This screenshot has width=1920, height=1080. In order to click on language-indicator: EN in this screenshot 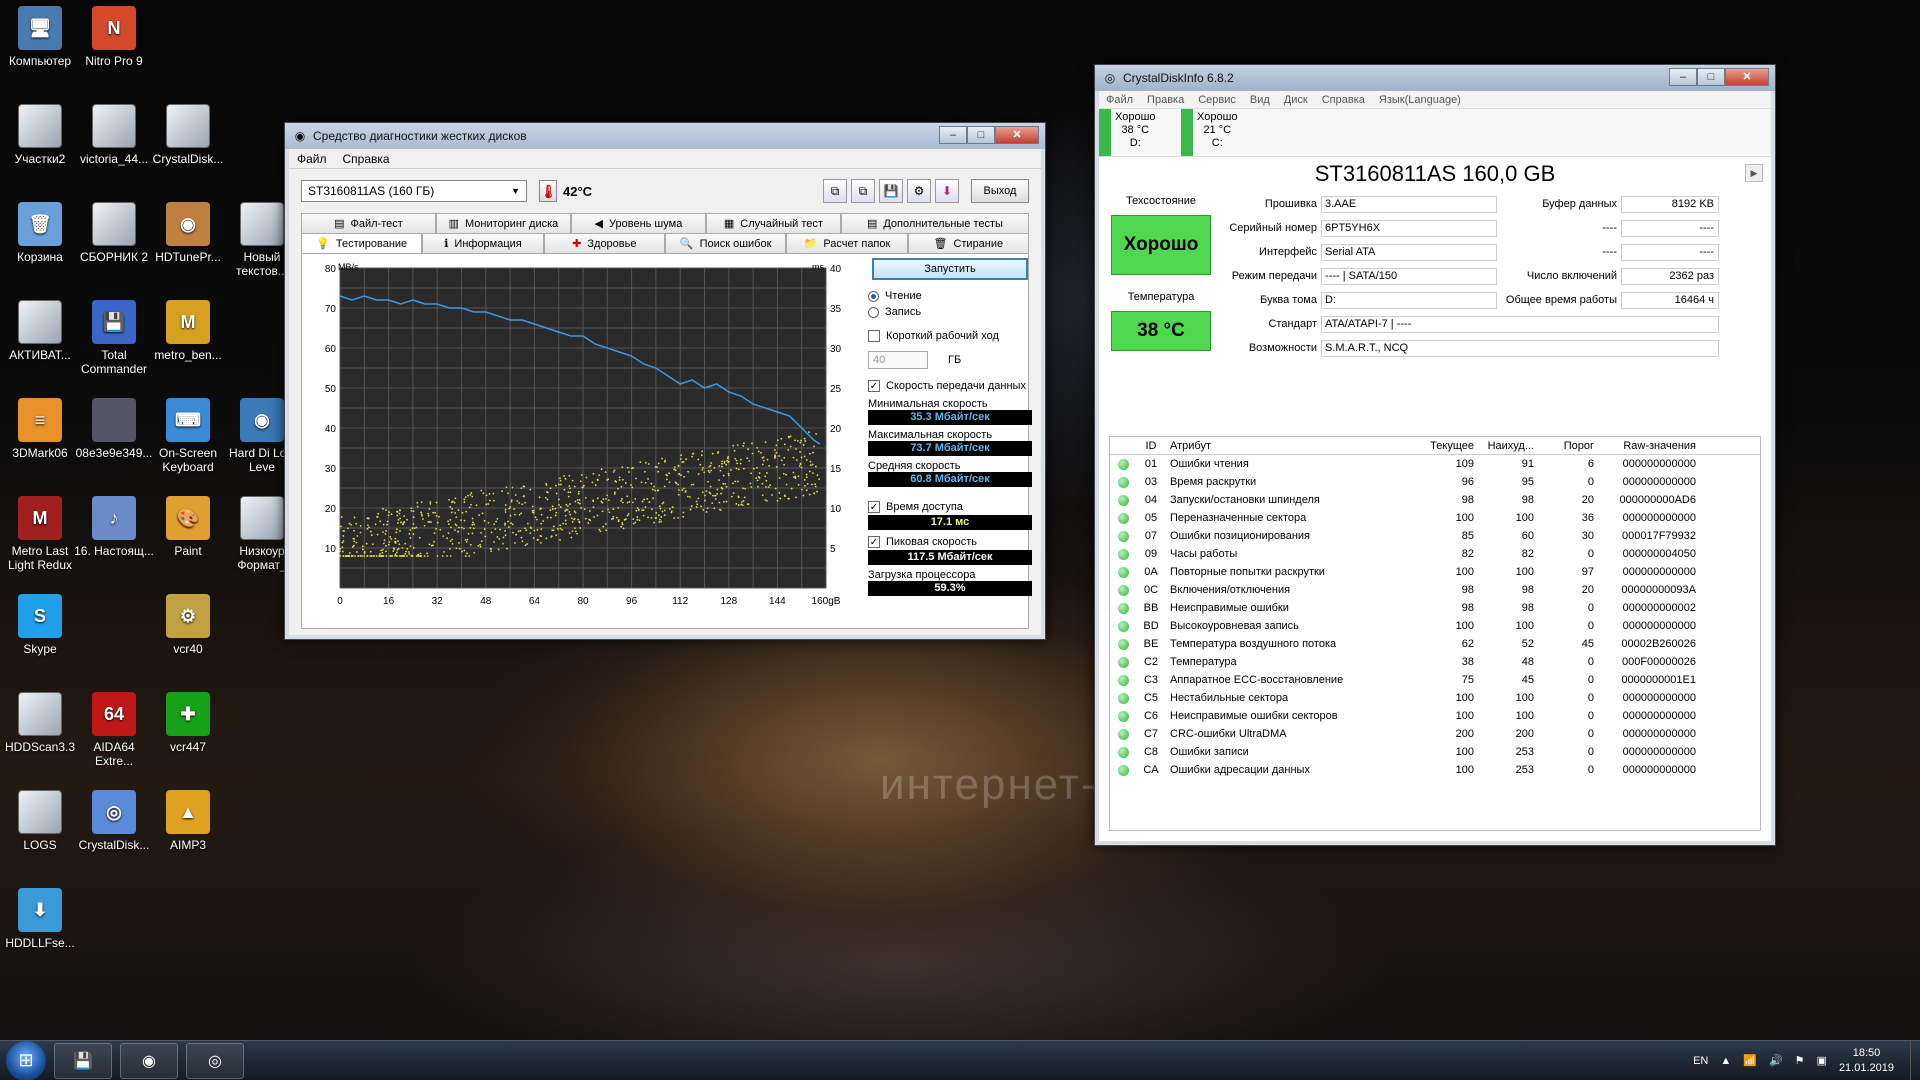, I will do `click(1700, 1061)`.